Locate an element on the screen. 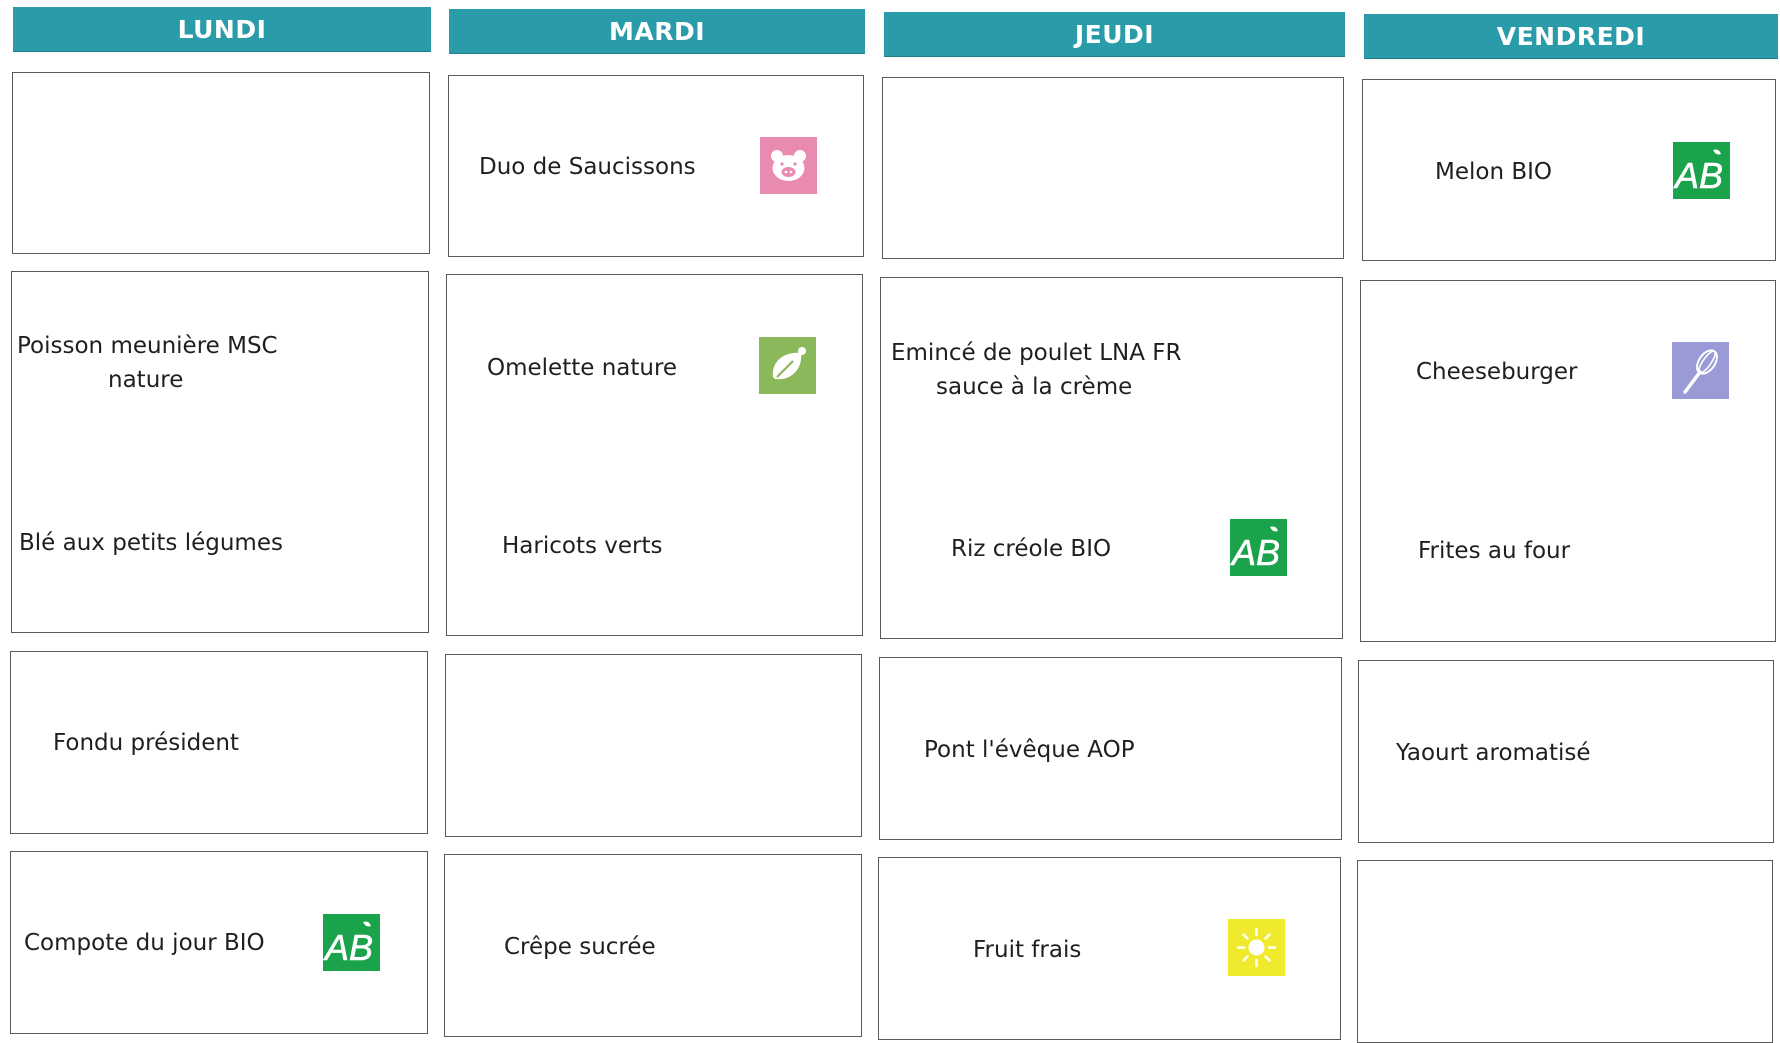  menu-item: Poisson meunière MSC is located at coordinates (147, 346).